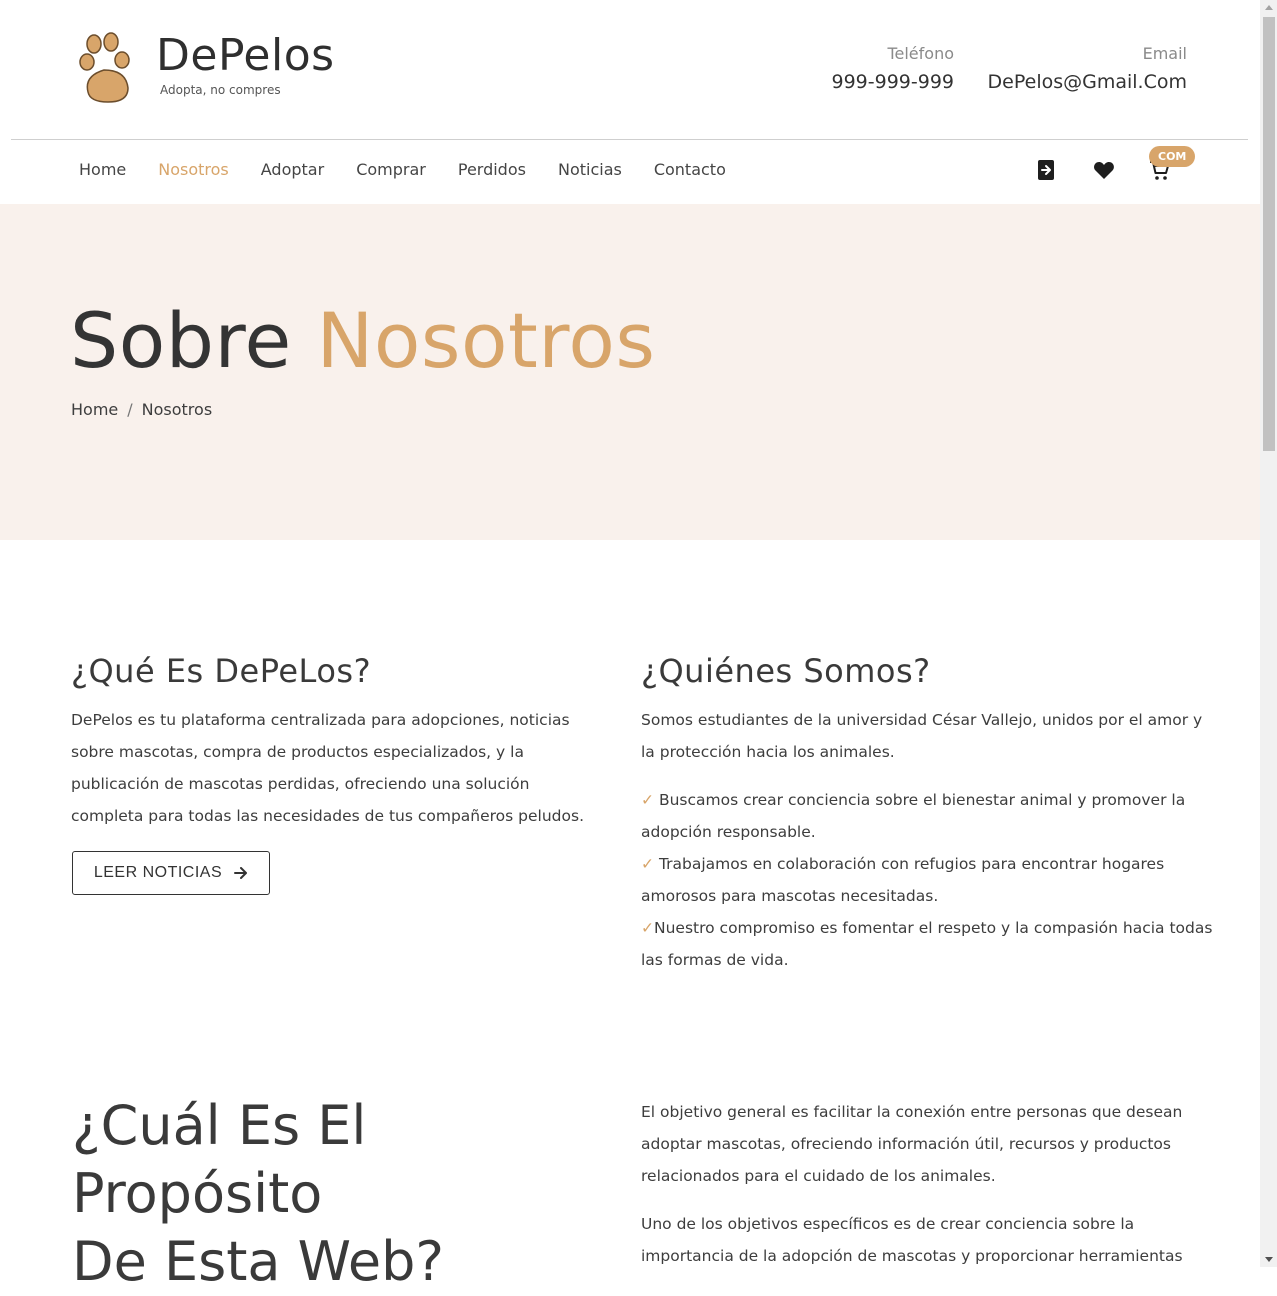  What do you see at coordinates (221, 671) in the screenshot?
I see `about-heading: ¿Qué Es DePeLos?` at bounding box center [221, 671].